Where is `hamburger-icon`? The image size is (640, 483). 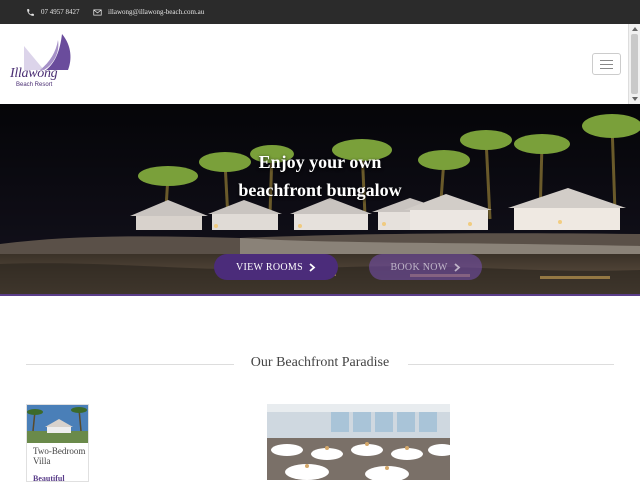
hamburger-icon is located at coordinates (606, 60).